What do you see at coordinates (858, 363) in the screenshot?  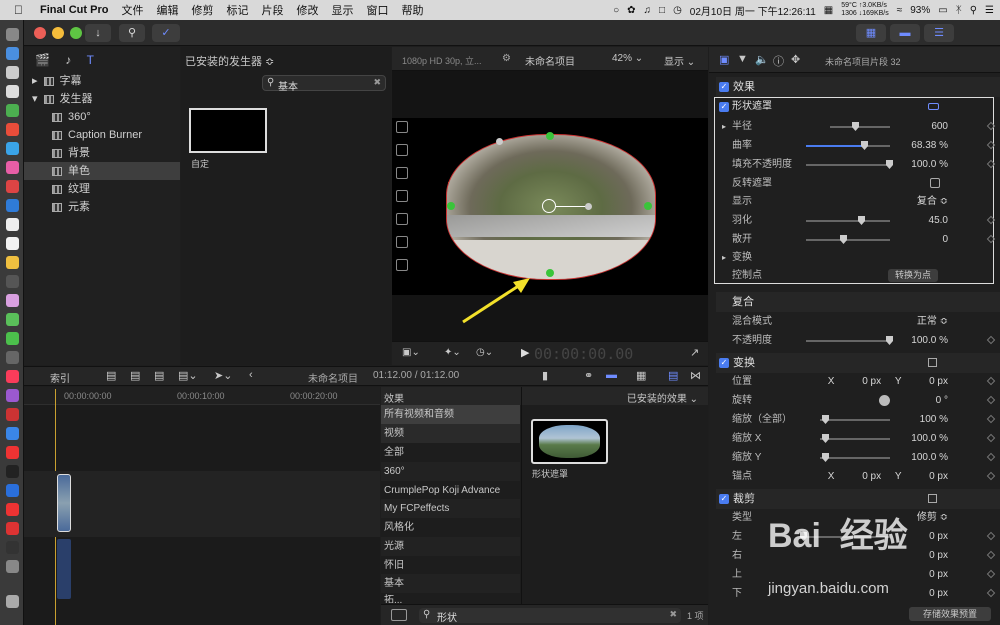 I see `transform-section-header: ✓ 变换` at bounding box center [858, 363].